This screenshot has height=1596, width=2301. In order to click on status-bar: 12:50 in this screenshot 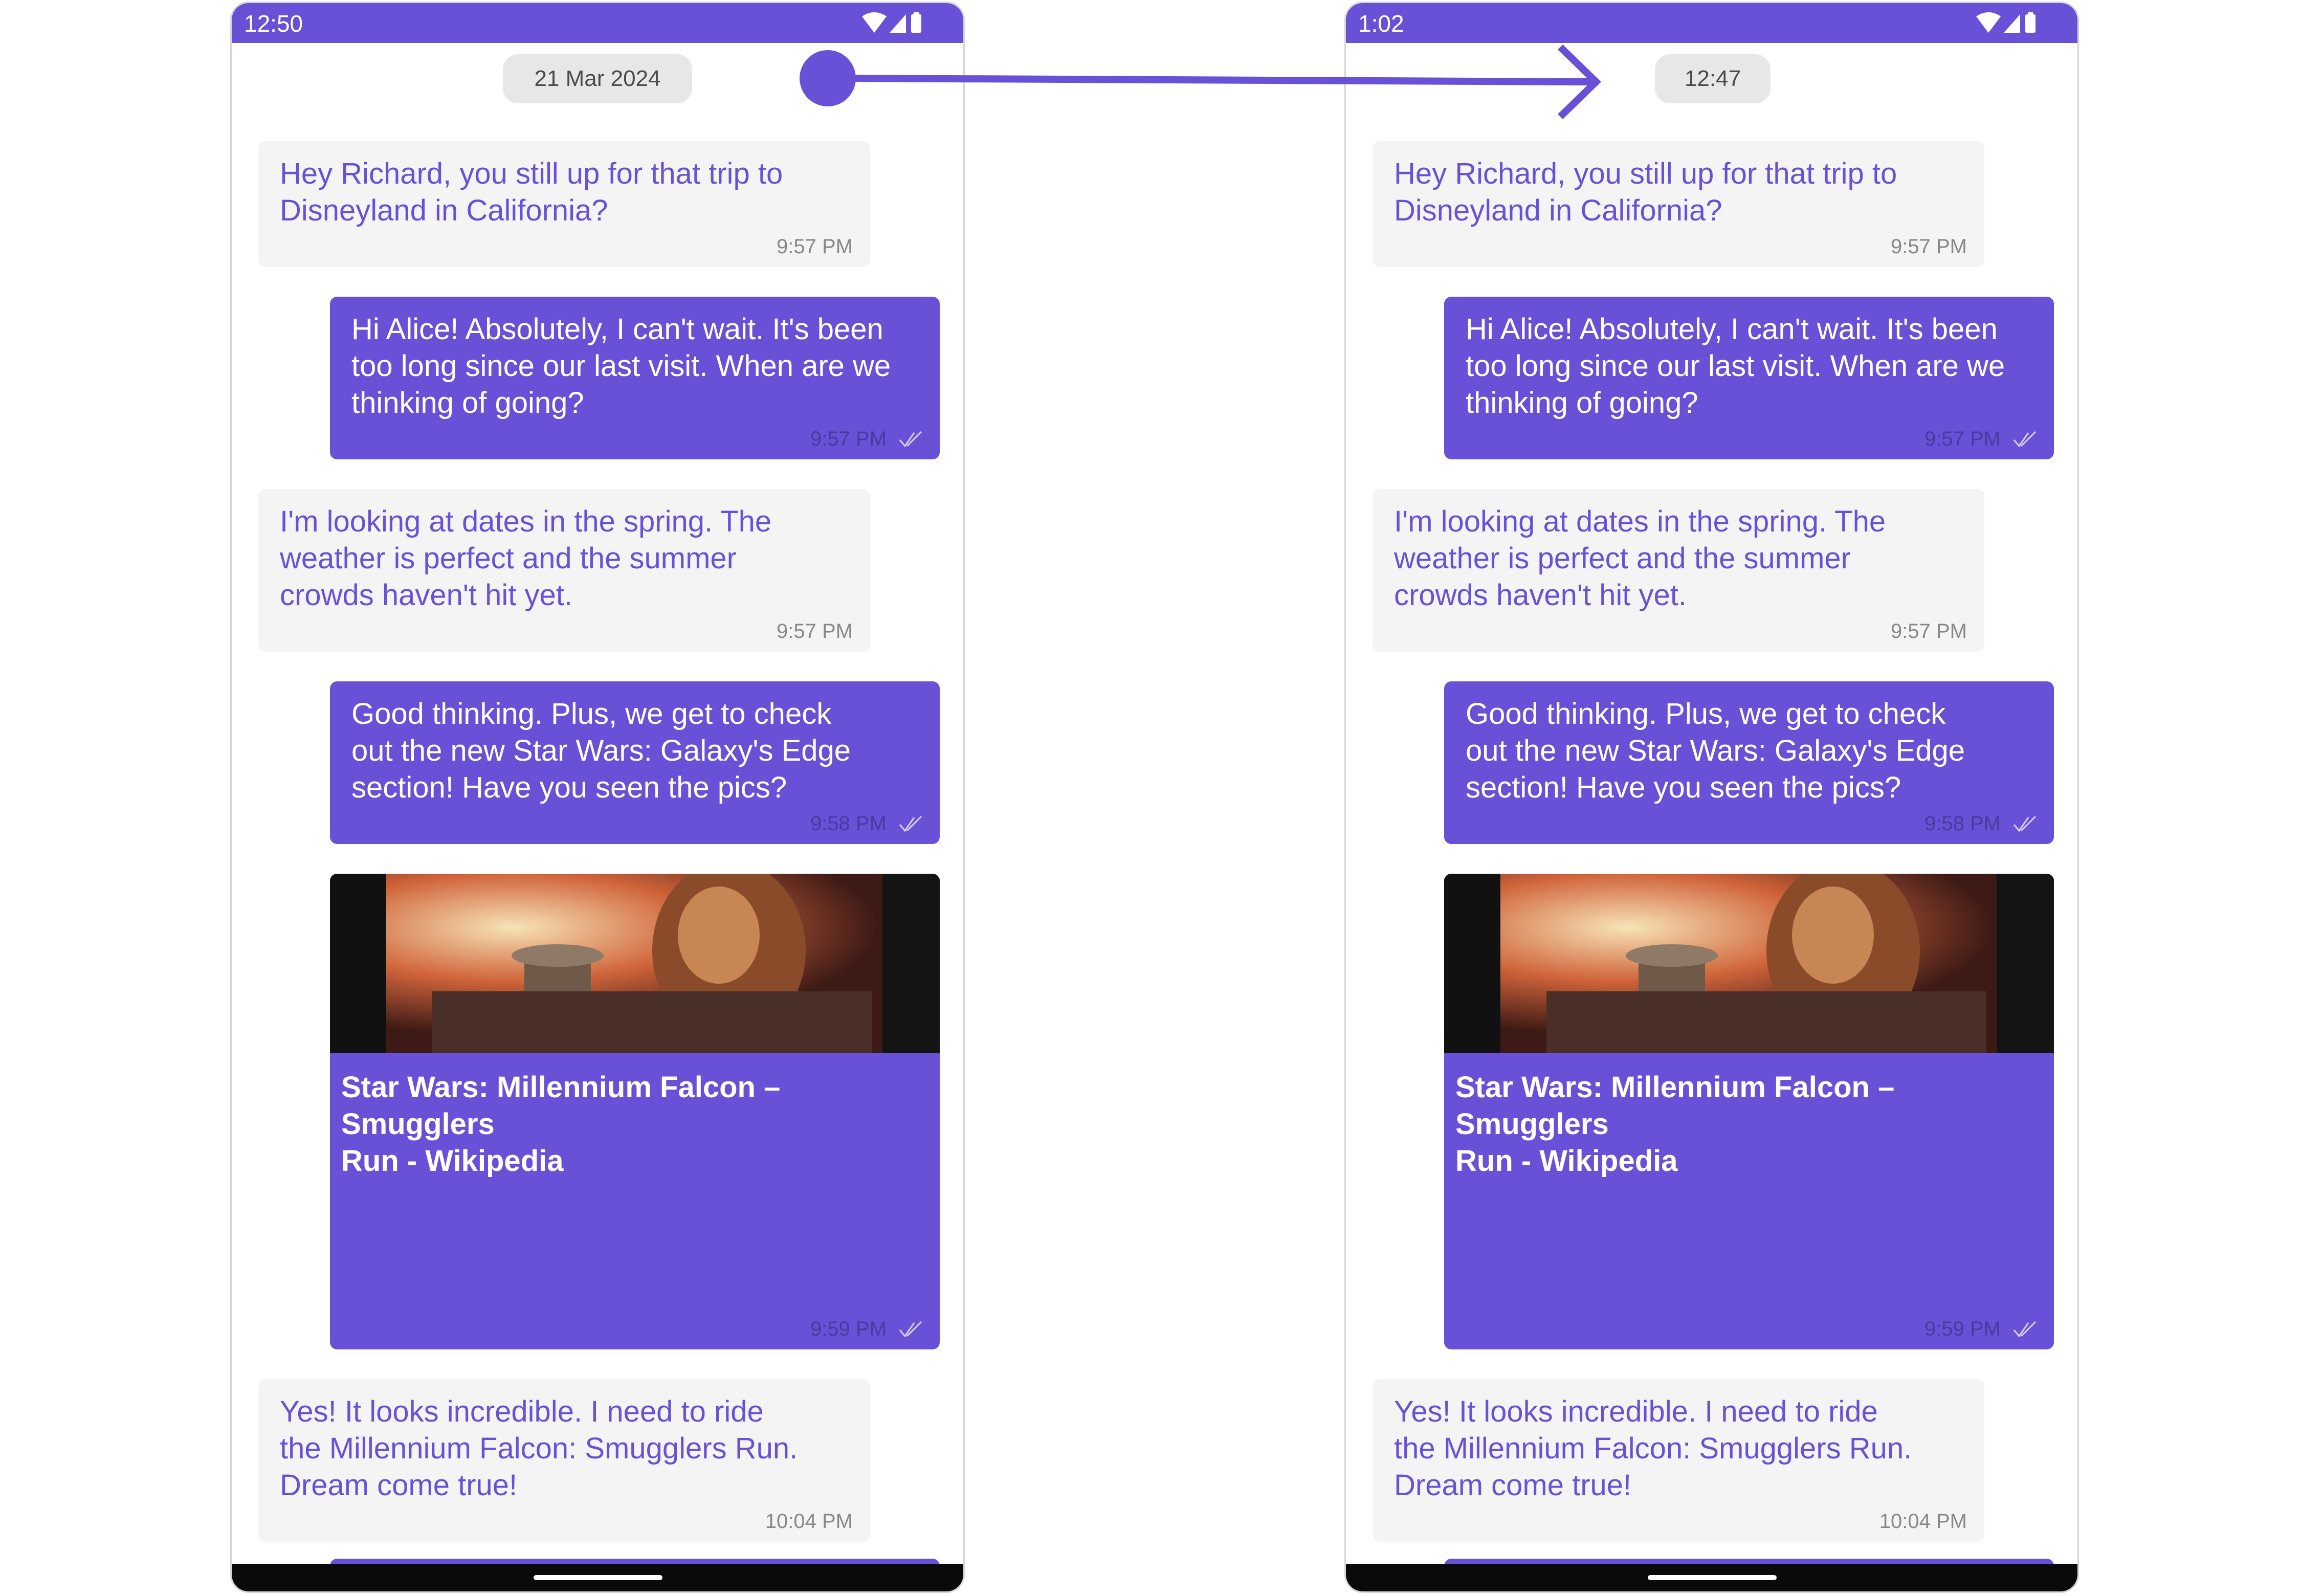, I will do `click(597, 23)`.